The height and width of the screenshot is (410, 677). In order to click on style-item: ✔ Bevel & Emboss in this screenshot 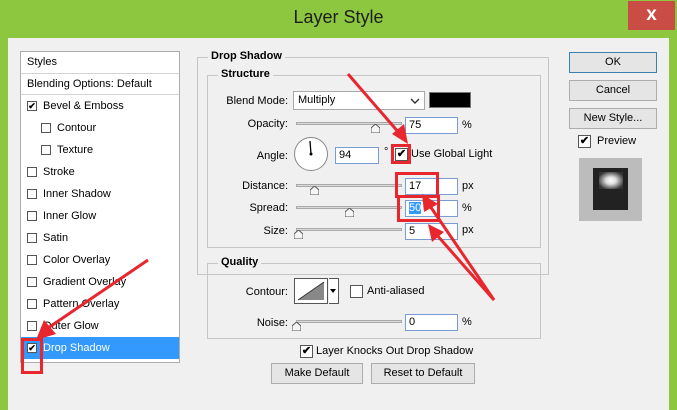, I will do `click(100, 106)`.